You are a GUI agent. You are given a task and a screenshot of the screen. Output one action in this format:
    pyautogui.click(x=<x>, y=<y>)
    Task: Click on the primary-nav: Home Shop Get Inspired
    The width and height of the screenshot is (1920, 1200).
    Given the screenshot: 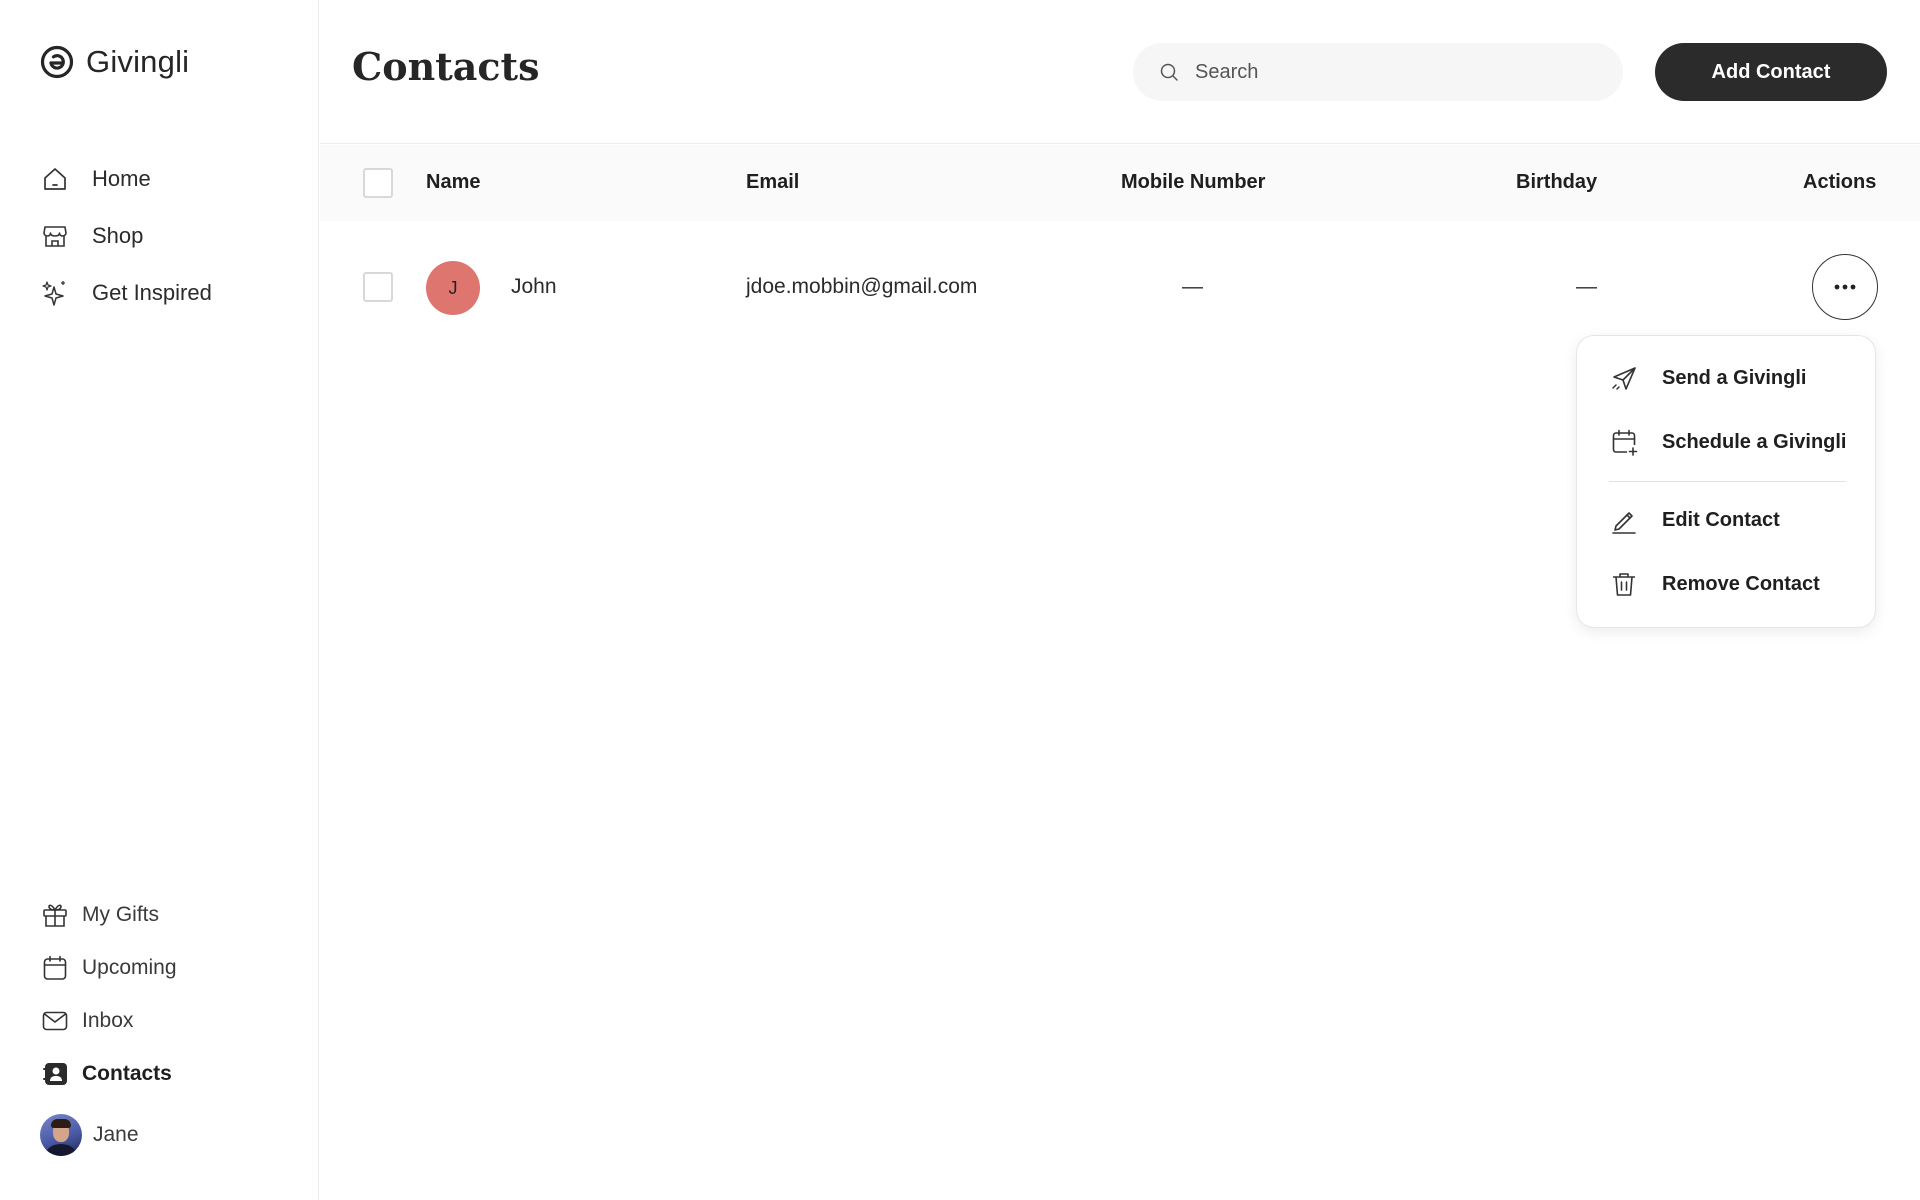 What is the action you would take?
    pyautogui.click(x=126, y=235)
    